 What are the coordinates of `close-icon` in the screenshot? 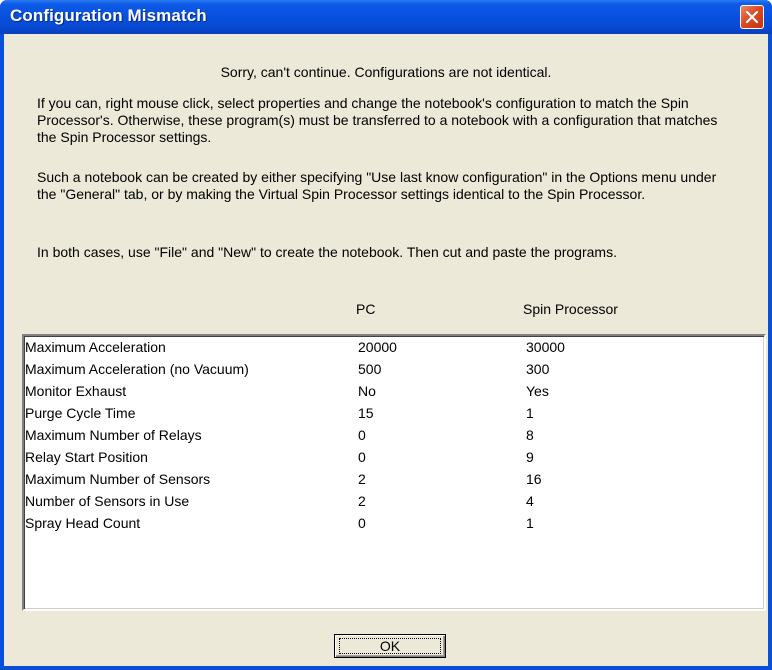 It's located at (752, 17).